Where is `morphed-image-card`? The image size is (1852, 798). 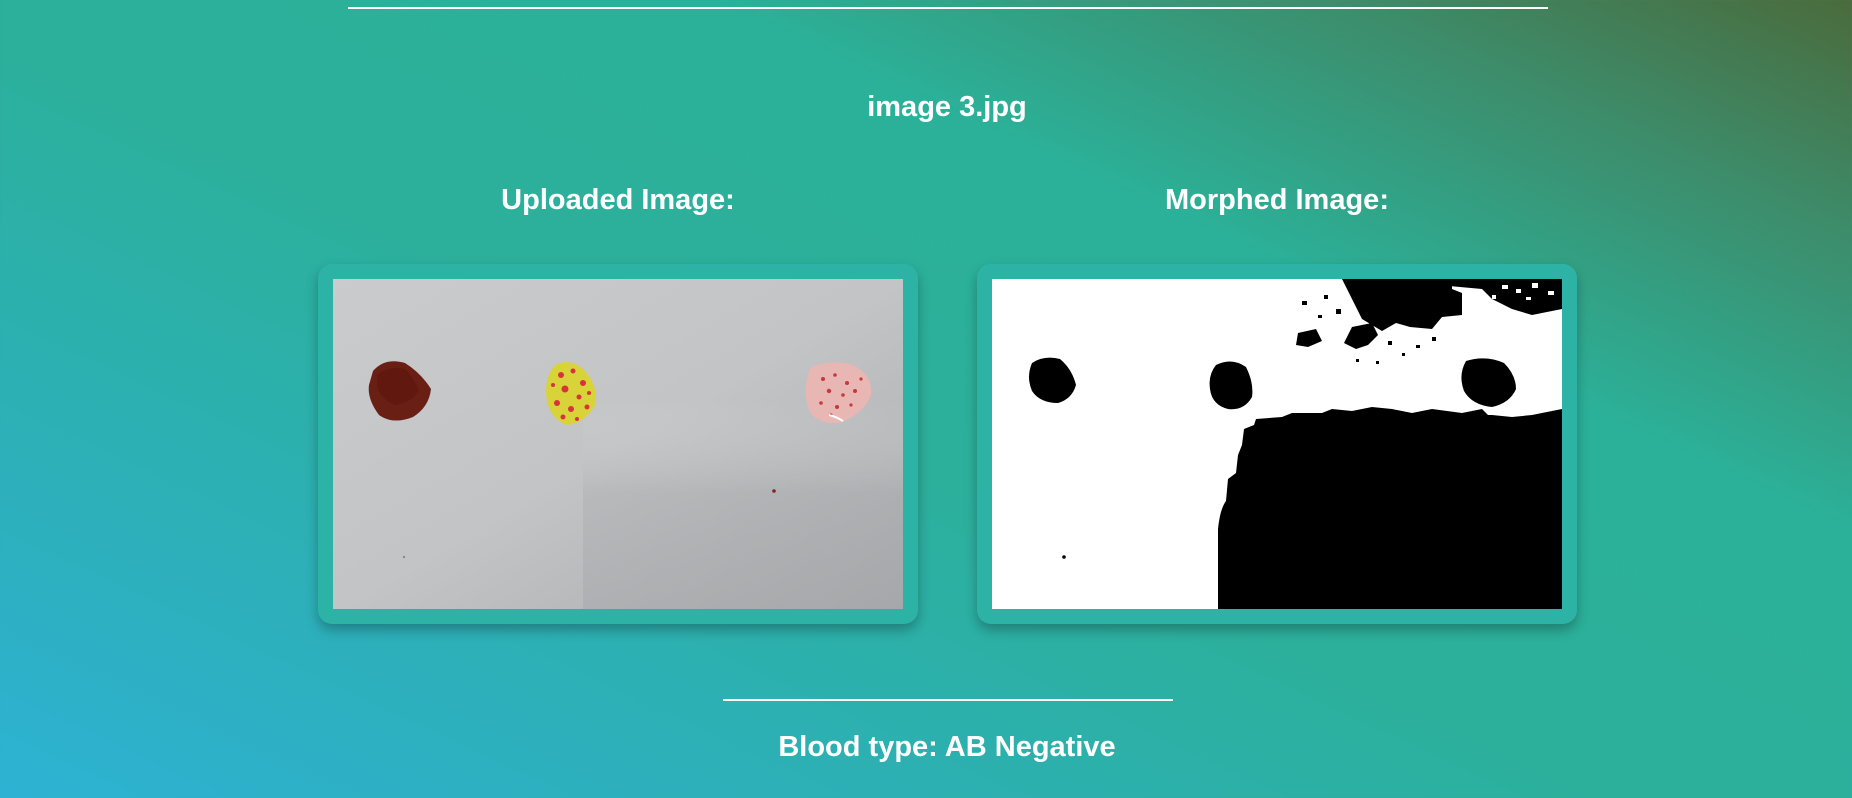
morphed-image-card is located at coordinates (1277, 444).